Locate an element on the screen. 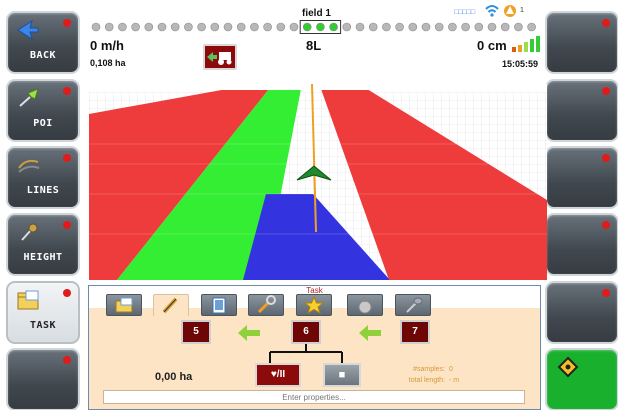 The image size is (618, 410). lightbar is located at coordinates (313, 27).